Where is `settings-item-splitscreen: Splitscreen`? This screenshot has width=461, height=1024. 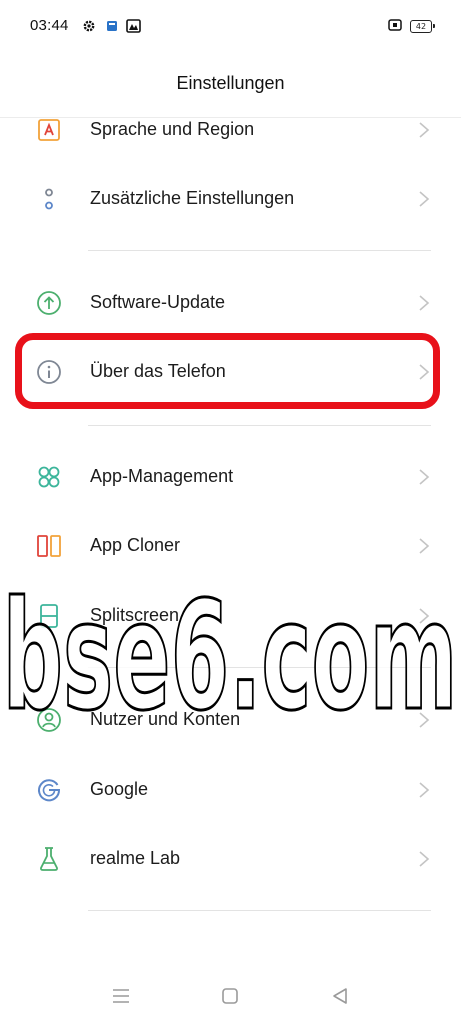 settings-item-splitscreen: Splitscreen is located at coordinates (230, 616).